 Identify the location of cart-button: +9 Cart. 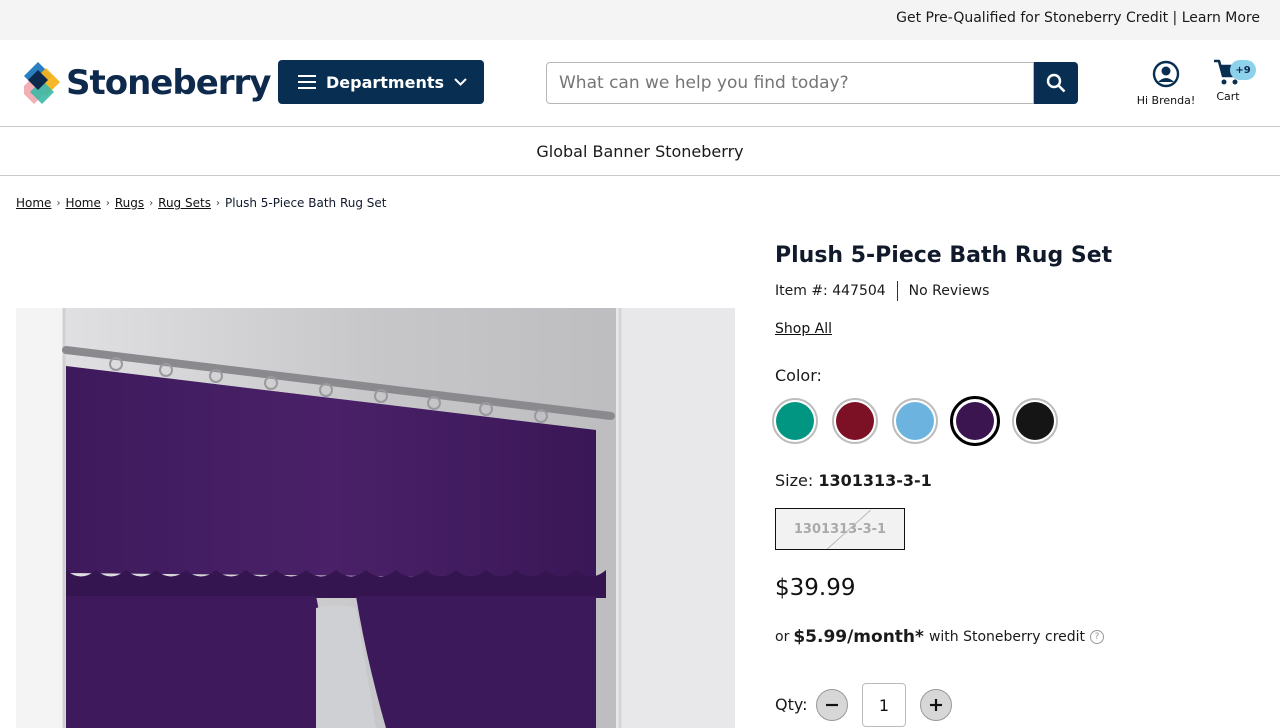
(1231, 80).